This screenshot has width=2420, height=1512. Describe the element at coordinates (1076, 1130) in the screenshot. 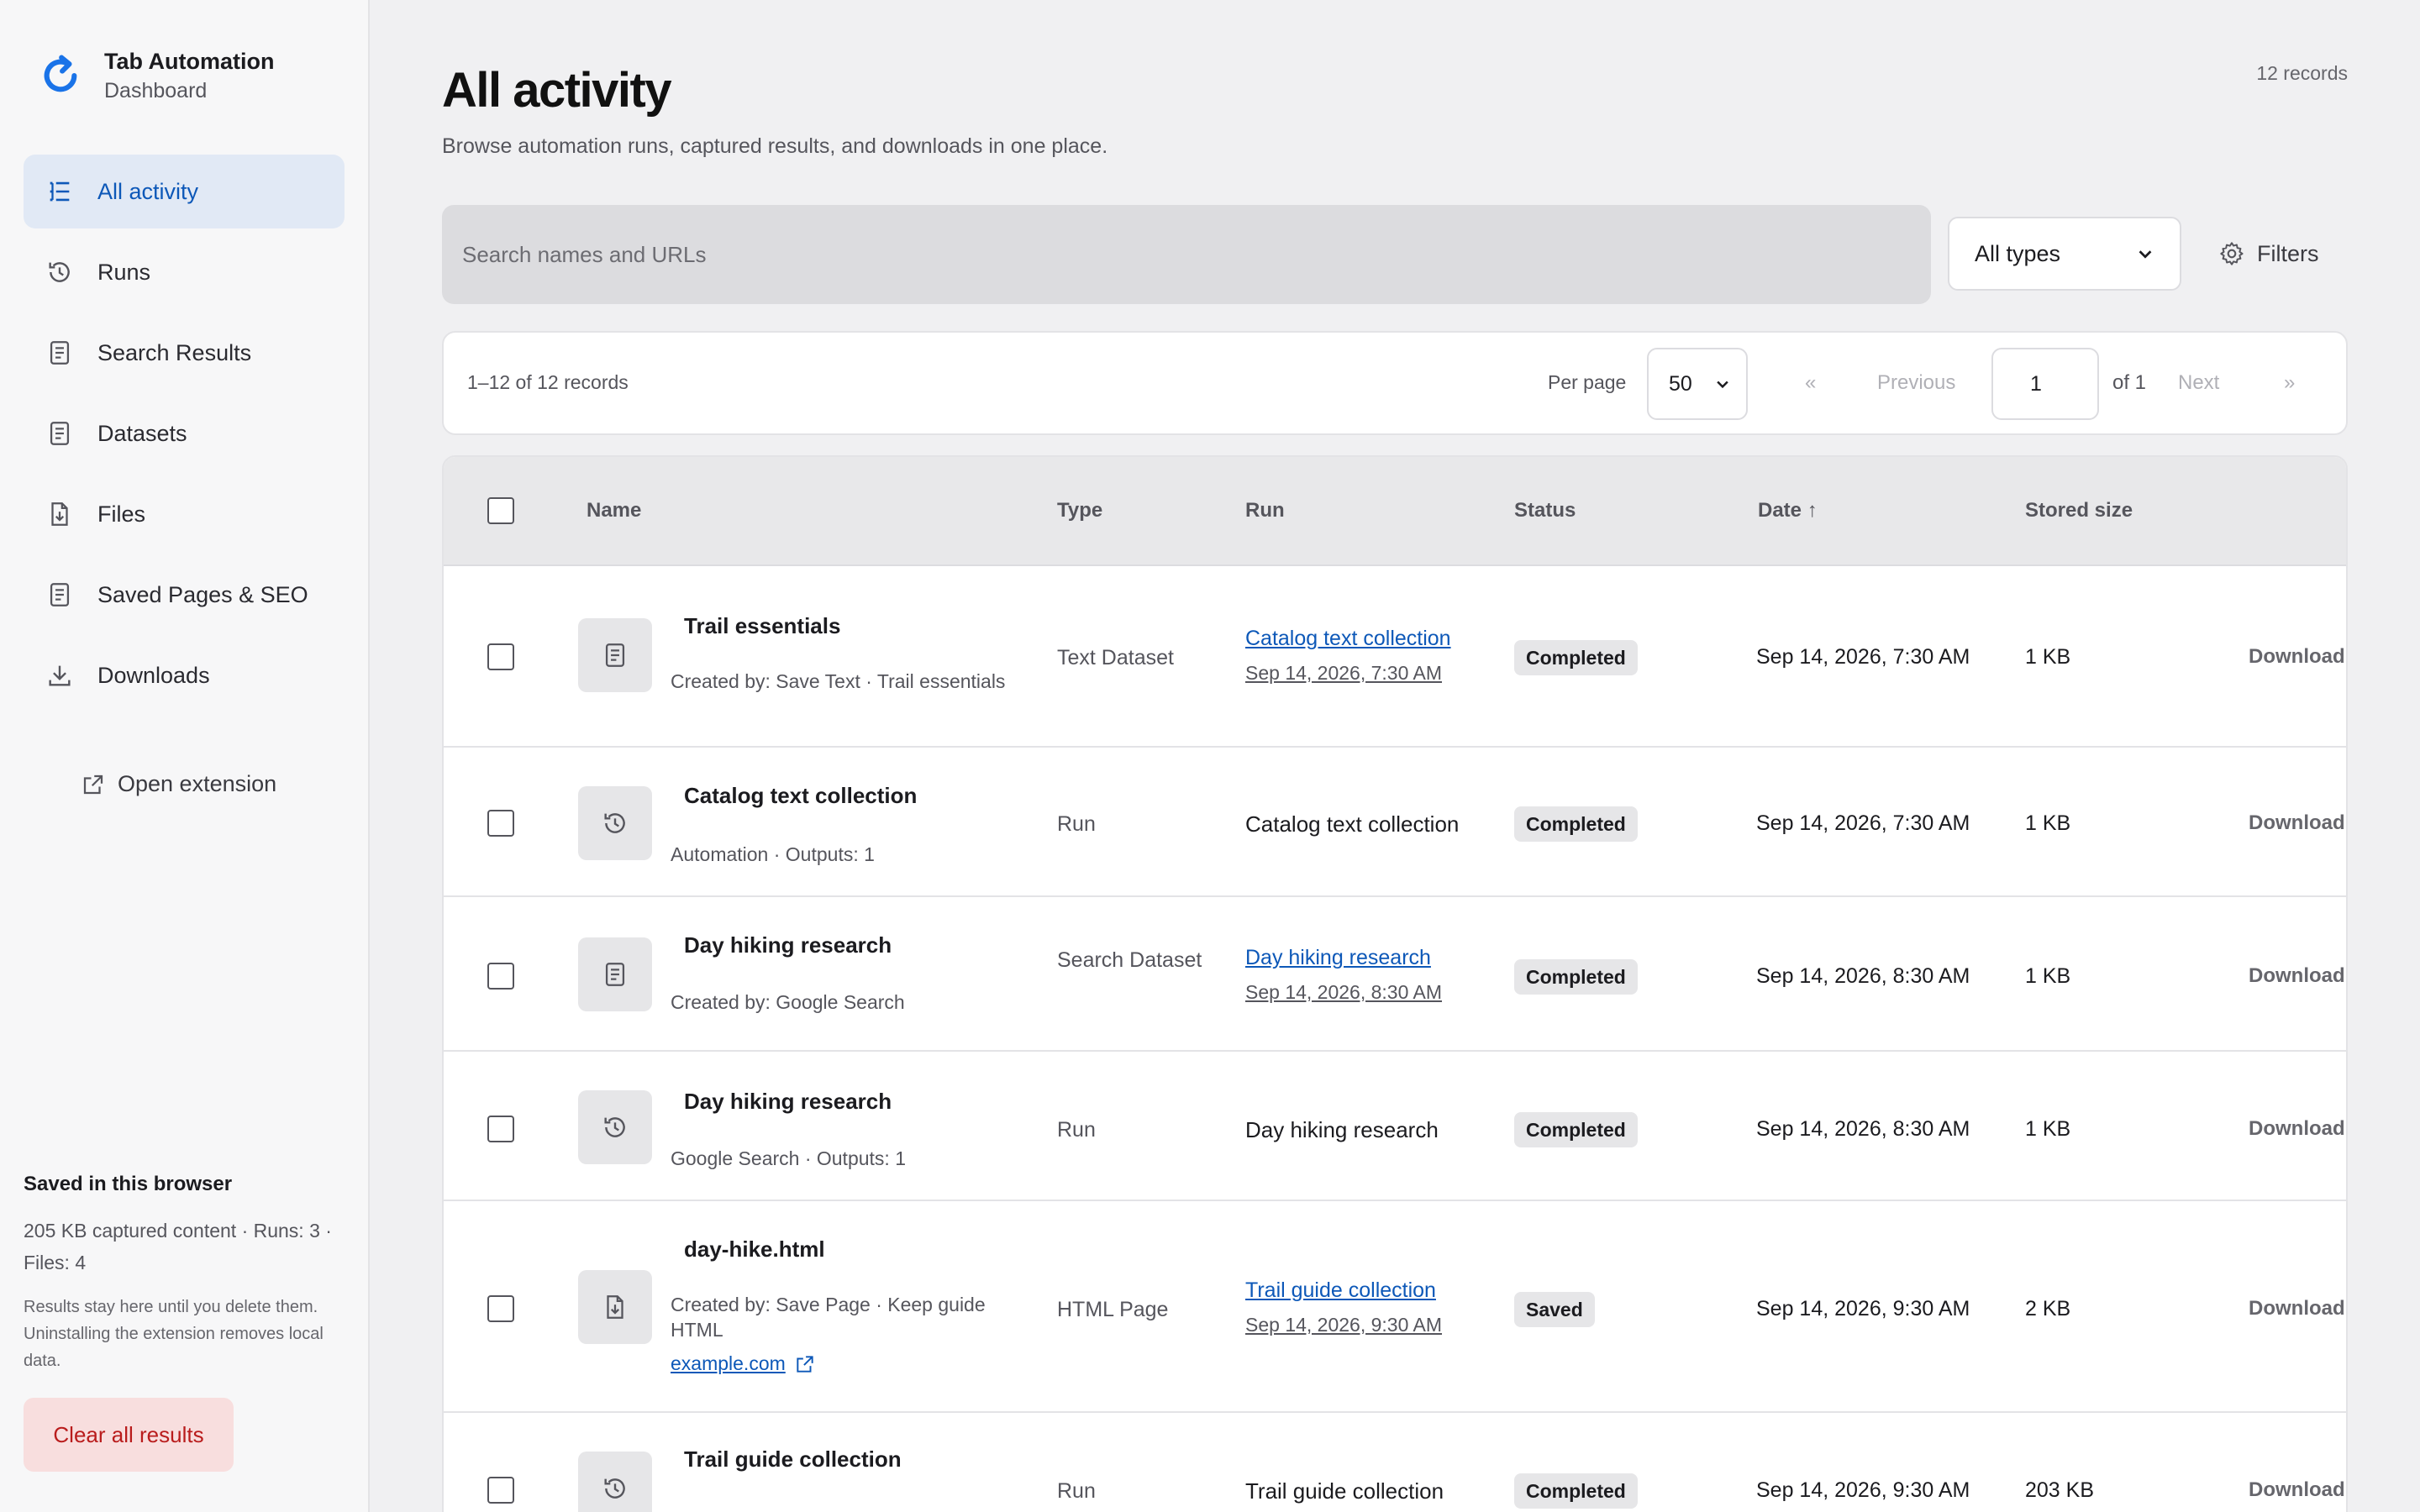

I see `row-type: Run` at that location.